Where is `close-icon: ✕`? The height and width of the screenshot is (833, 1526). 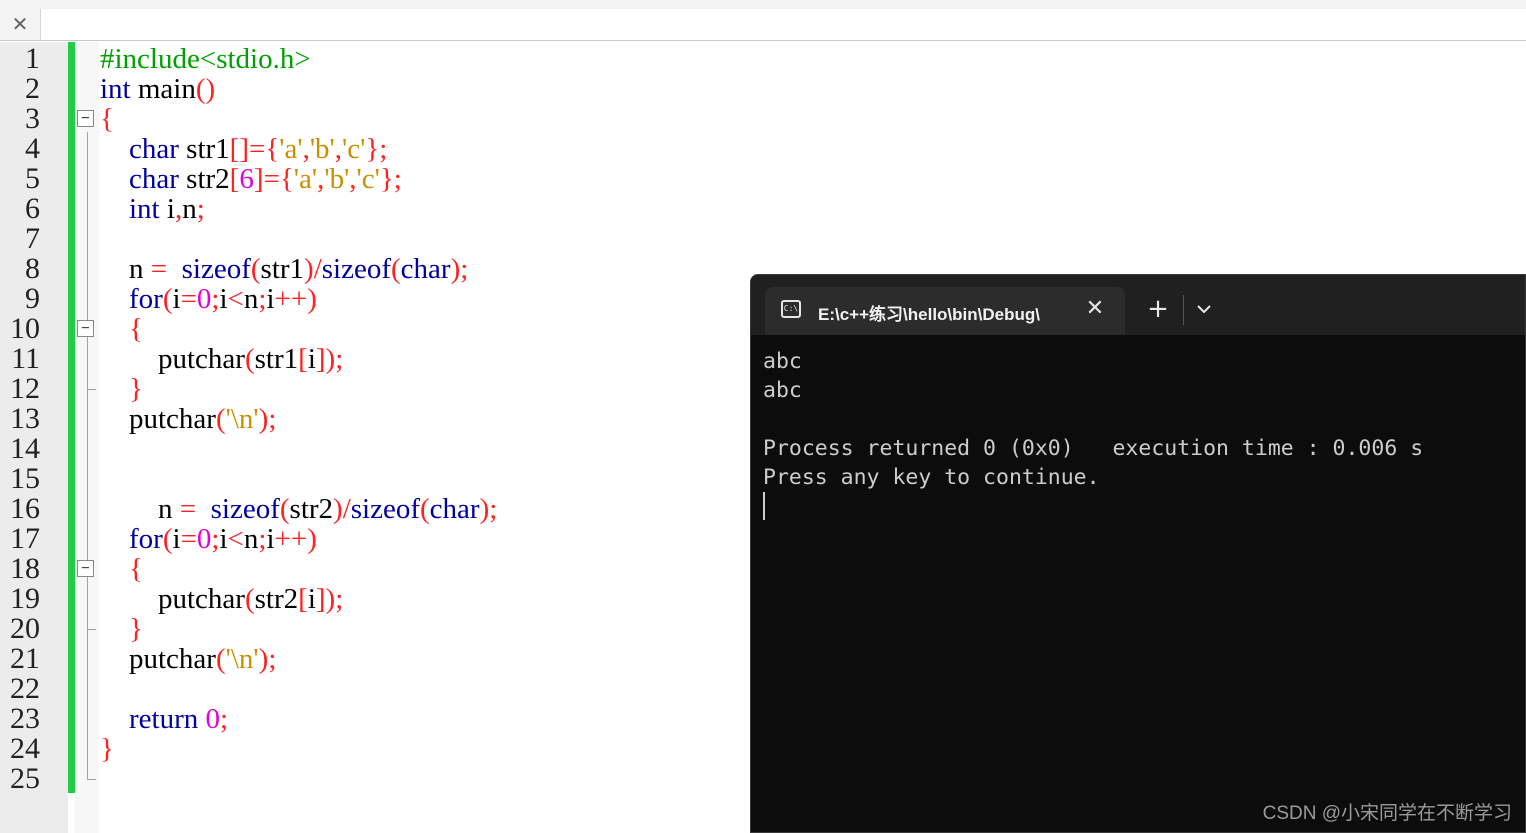
close-icon: ✕ is located at coordinates (1095, 309).